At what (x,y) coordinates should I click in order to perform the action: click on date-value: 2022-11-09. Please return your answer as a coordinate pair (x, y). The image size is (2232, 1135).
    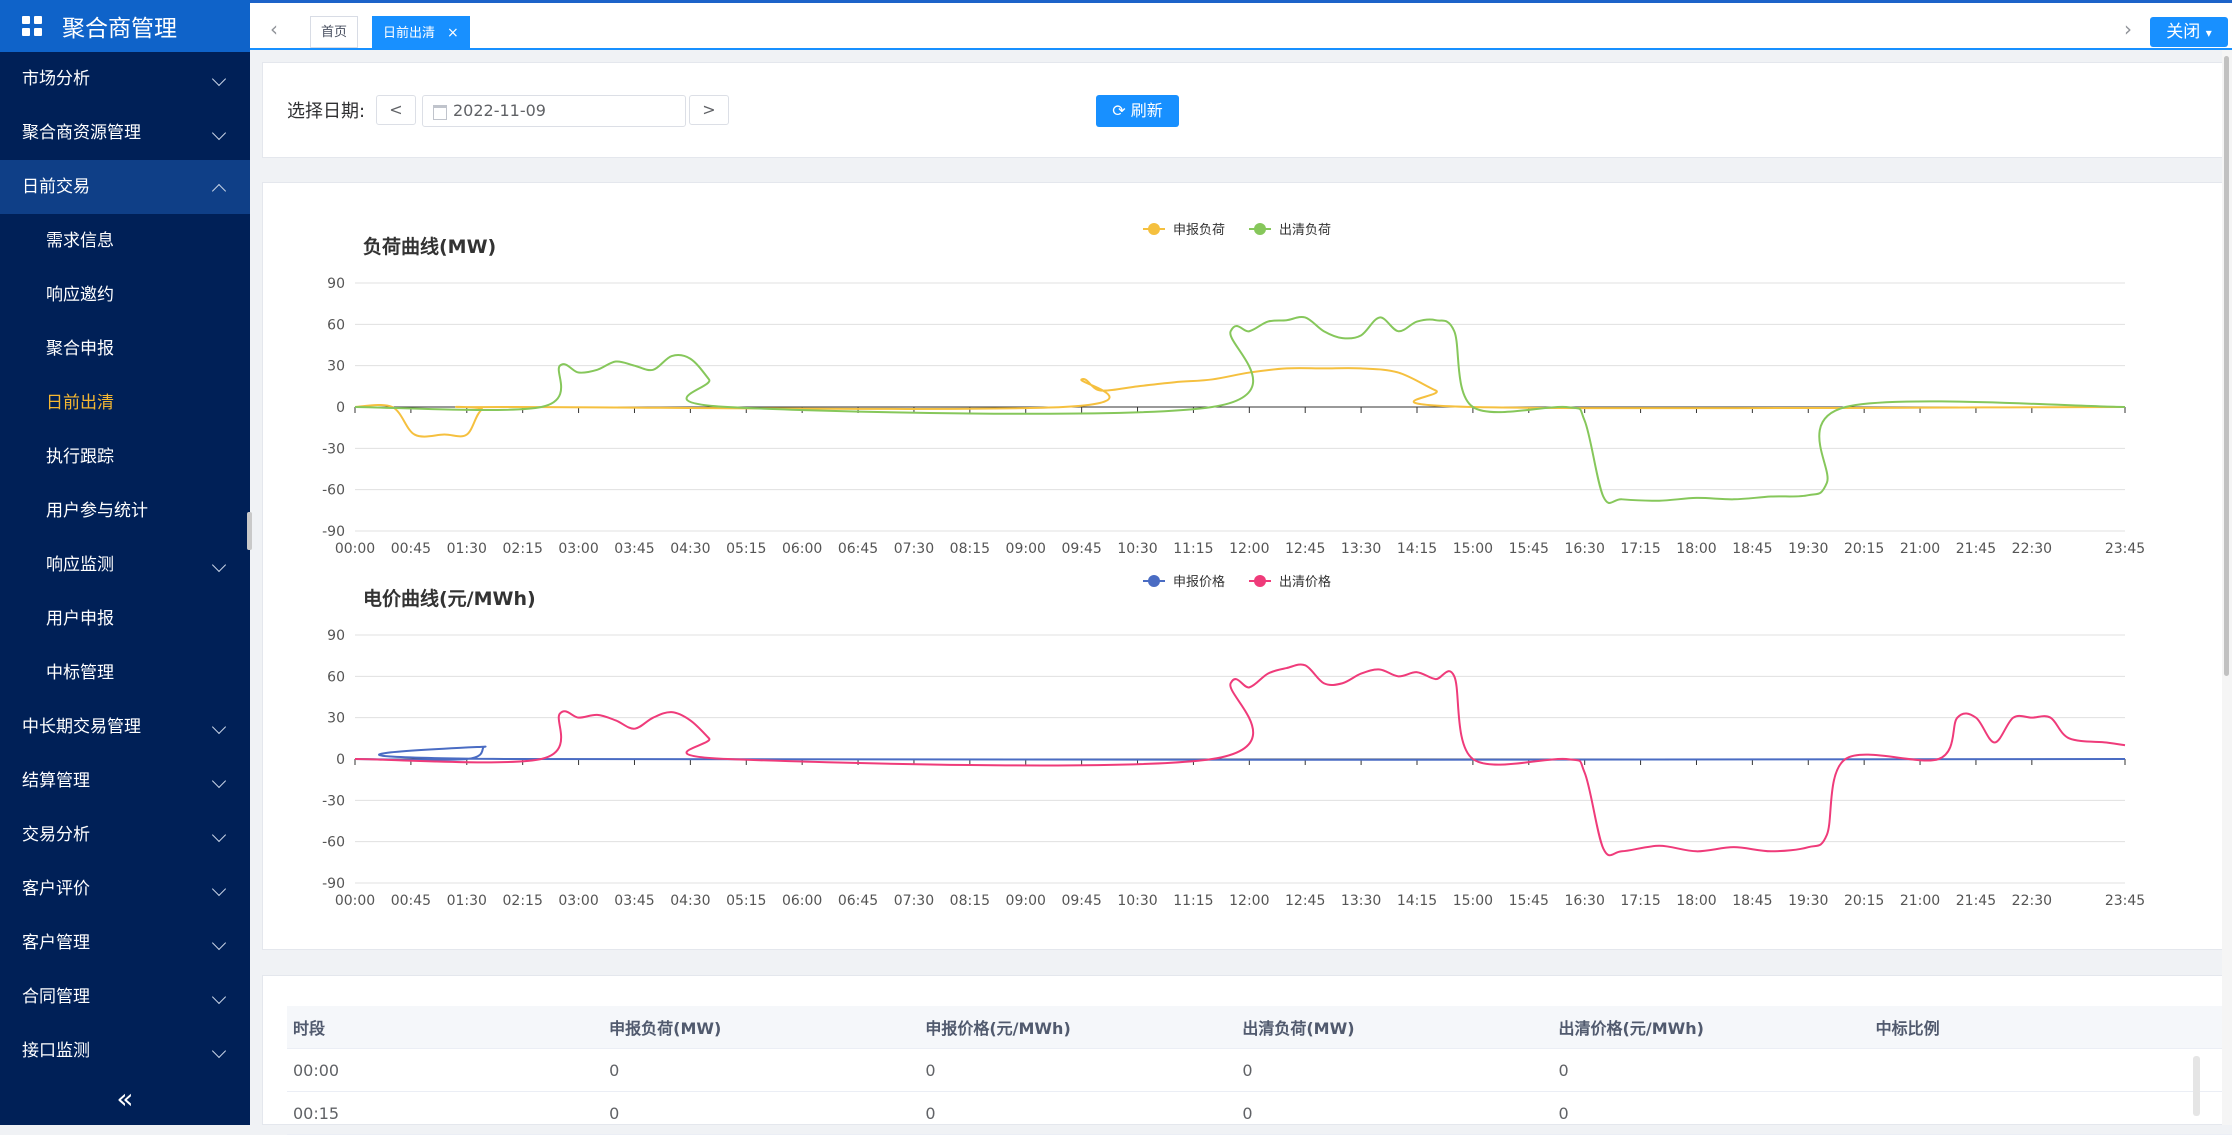
    Looking at the image, I should click on (499, 110).